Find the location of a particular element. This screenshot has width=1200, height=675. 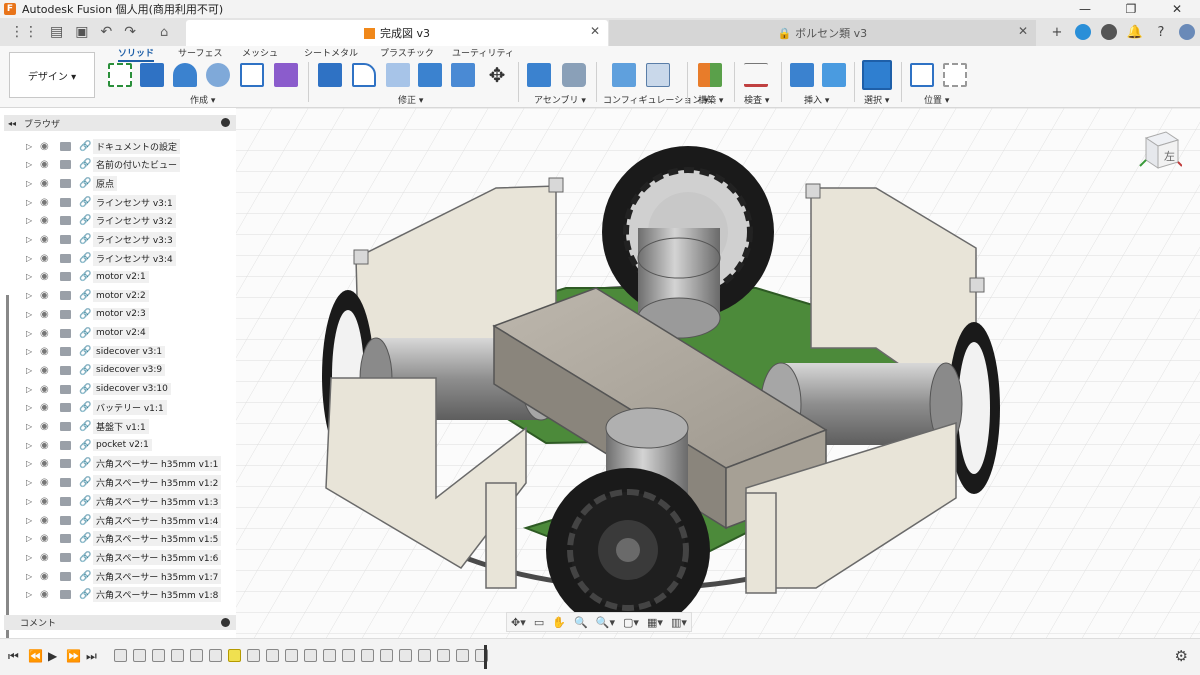

tab-surface: サーフェス is located at coordinates (200, 52).